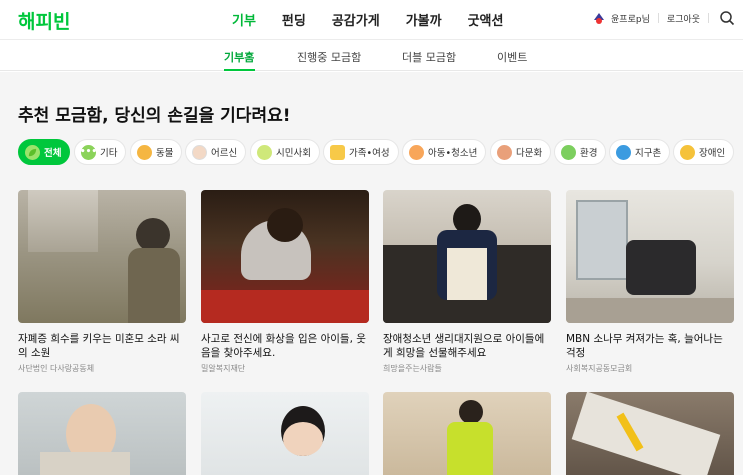 The width and height of the screenshot is (743, 475). What do you see at coordinates (727, 18) in the screenshot?
I see `search-icon` at bounding box center [727, 18].